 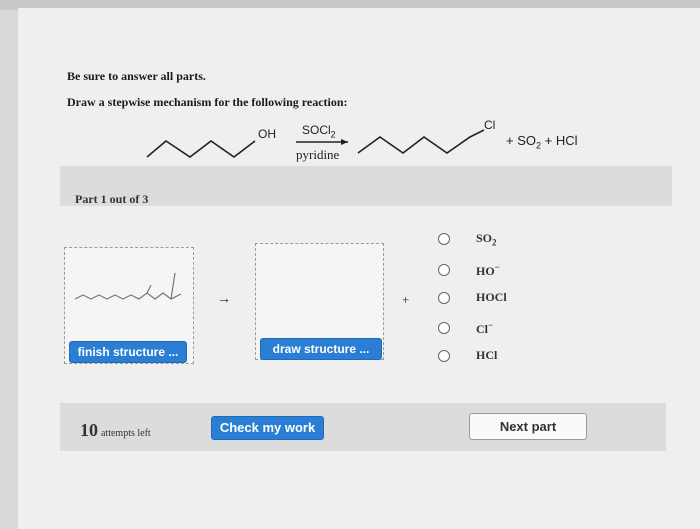 What do you see at coordinates (539, 145) in the screenshot?
I see `byproducts-sub: 2` at bounding box center [539, 145].